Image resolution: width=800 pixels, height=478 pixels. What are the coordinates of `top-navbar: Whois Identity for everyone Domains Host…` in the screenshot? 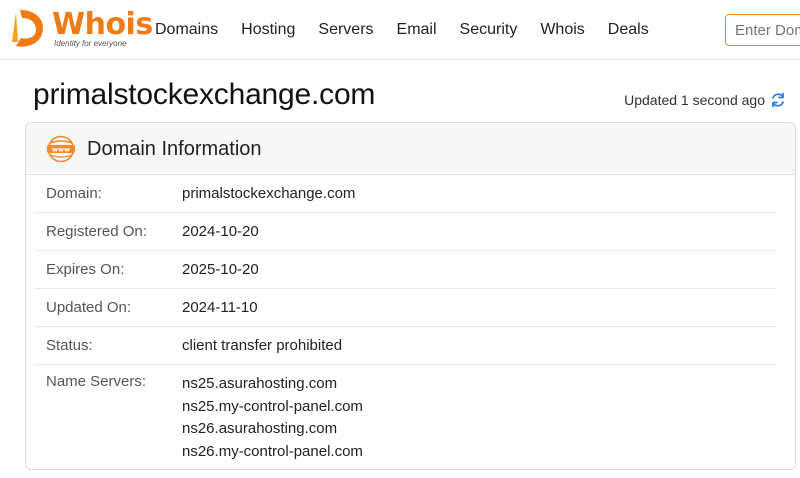 It's located at (400, 30).